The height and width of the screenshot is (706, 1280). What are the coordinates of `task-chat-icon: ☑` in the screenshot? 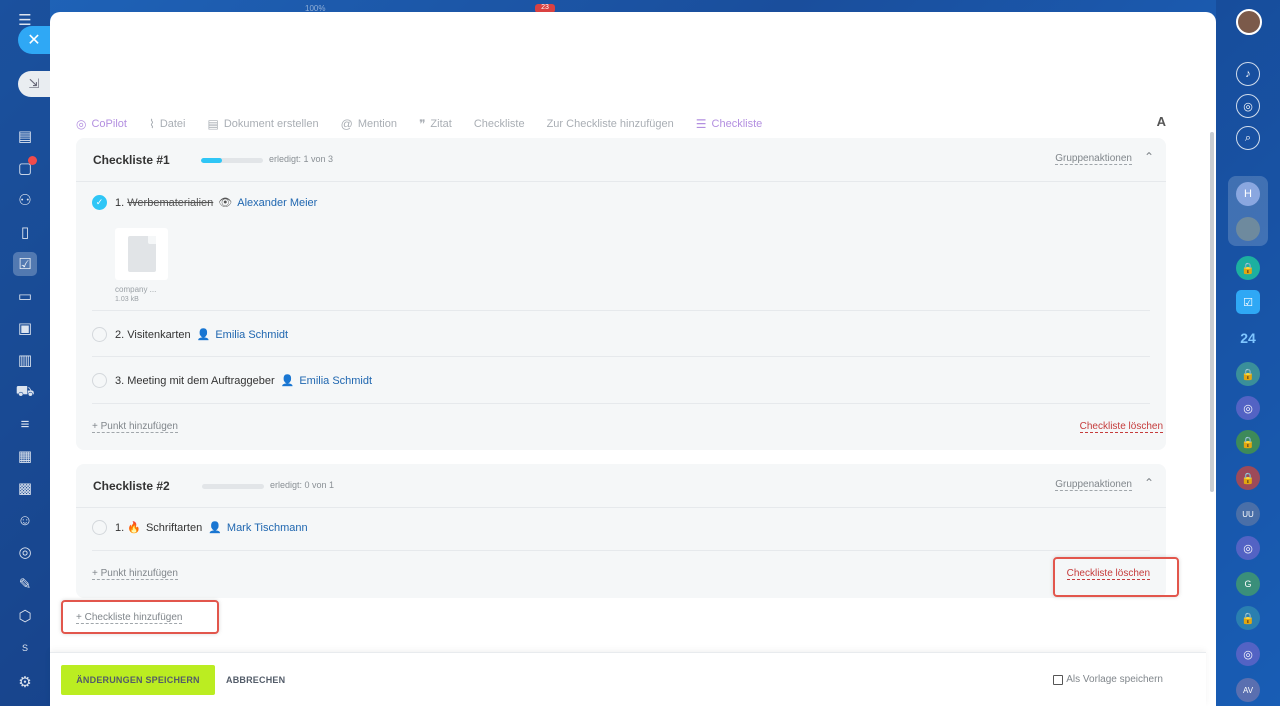 It's located at (1248, 302).